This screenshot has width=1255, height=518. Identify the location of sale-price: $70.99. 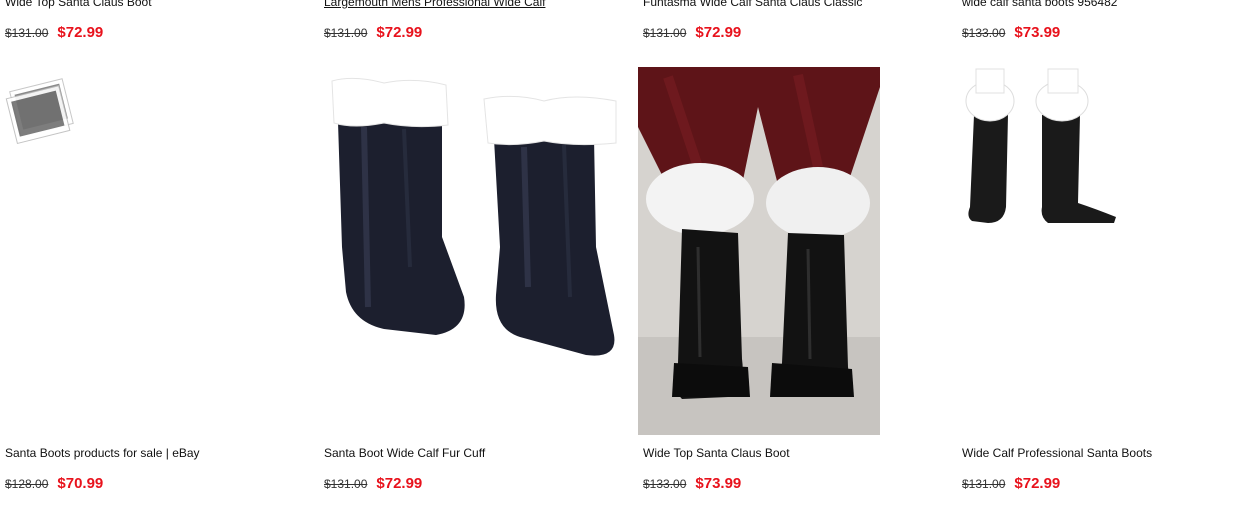
(80, 483).